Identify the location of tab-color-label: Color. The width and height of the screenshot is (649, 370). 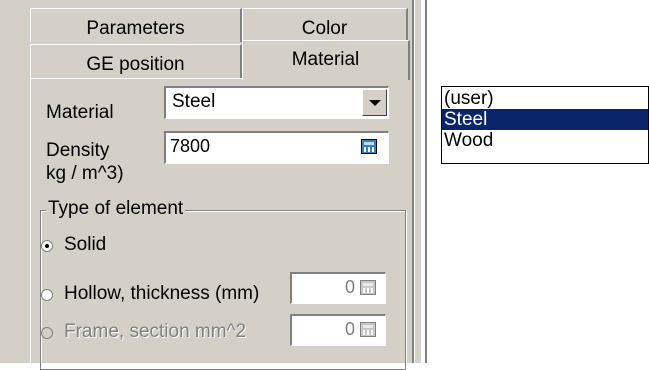
(324, 28).